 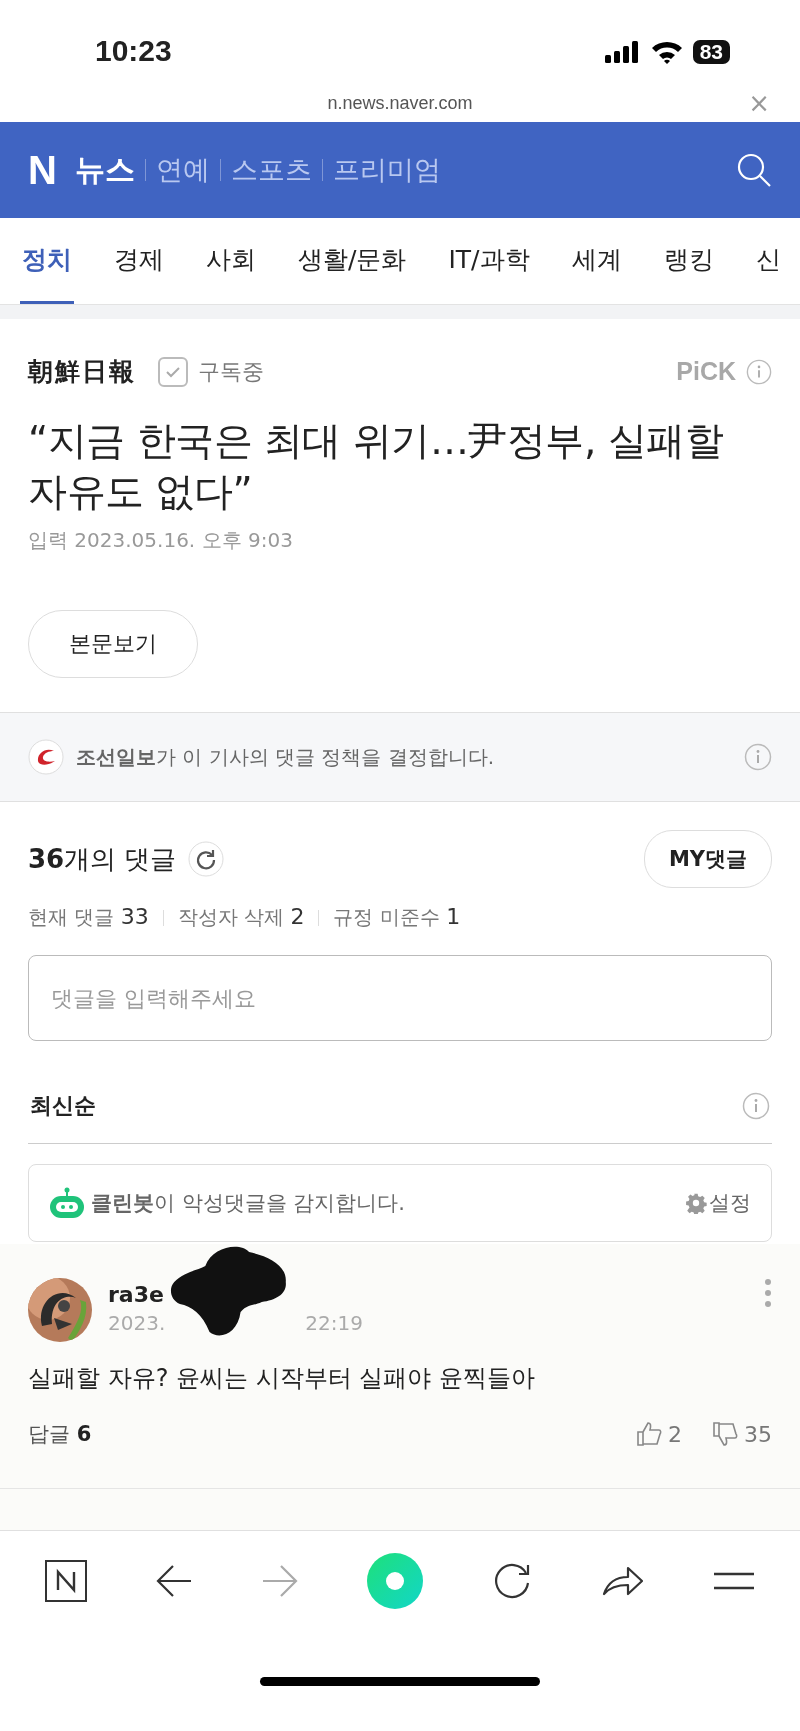 What do you see at coordinates (718, 1203) in the screenshot?
I see `settings-link: 설정` at bounding box center [718, 1203].